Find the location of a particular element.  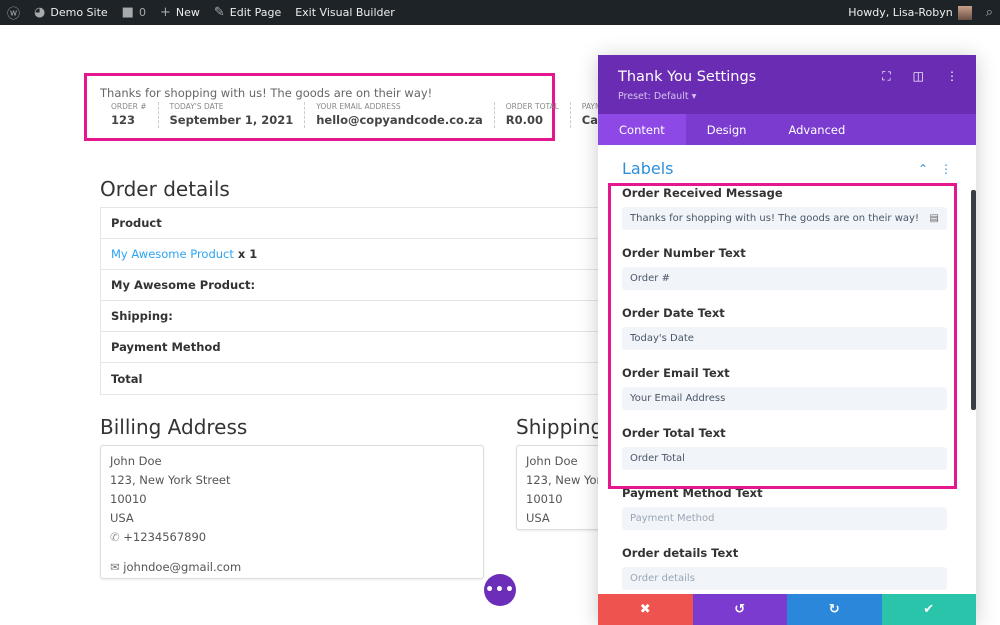

field-group: Payment Method Text Payment Method is located at coordinates (784, 508).